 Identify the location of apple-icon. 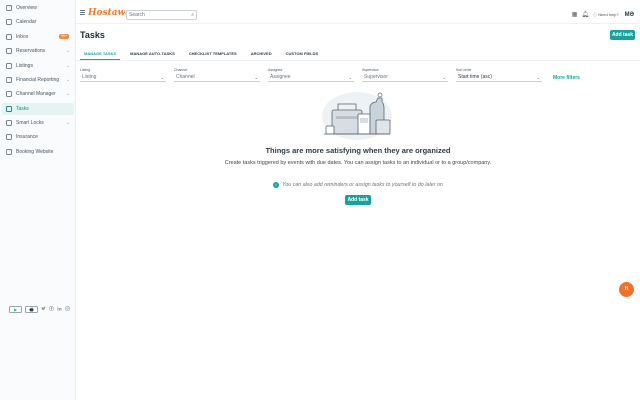
(31, 309).